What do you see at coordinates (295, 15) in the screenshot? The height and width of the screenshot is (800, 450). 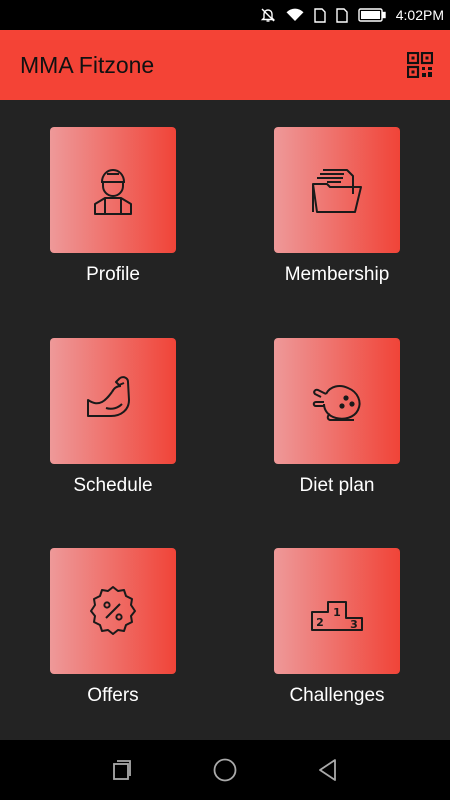 I see `wifi-icon` at bounding box center [295, 15].